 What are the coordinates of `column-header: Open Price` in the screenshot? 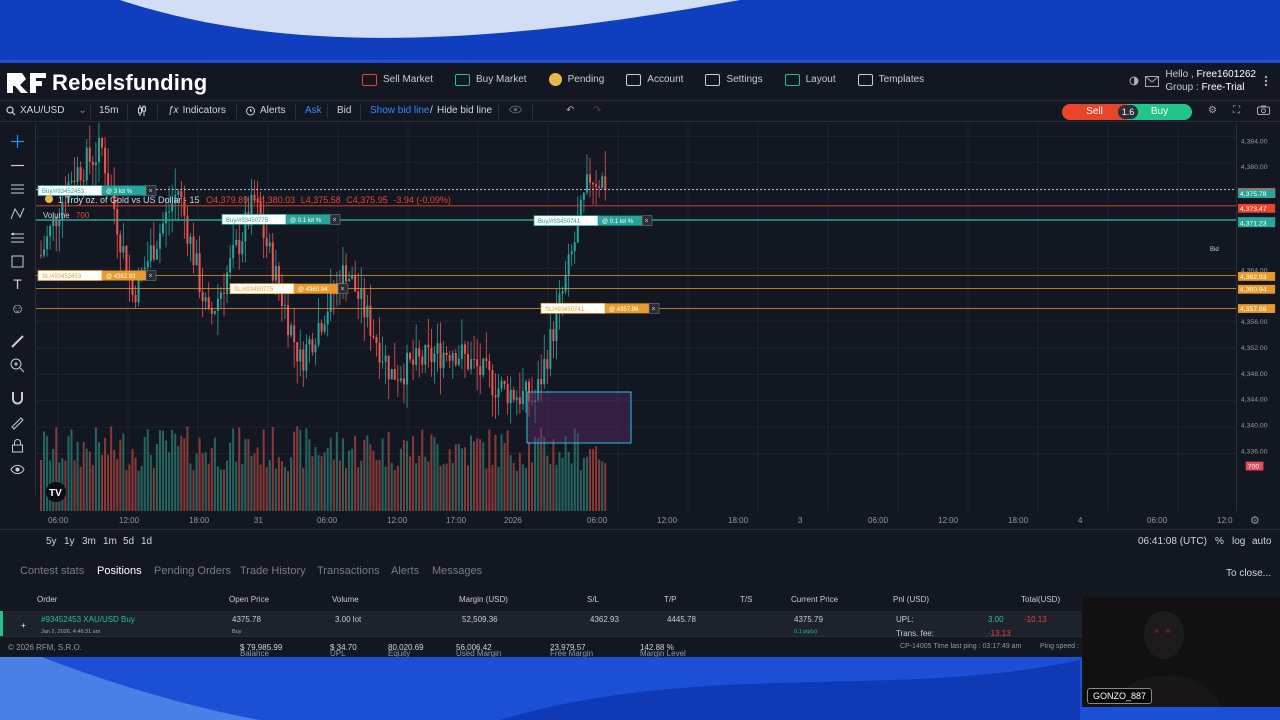 It's located at (249, 599).